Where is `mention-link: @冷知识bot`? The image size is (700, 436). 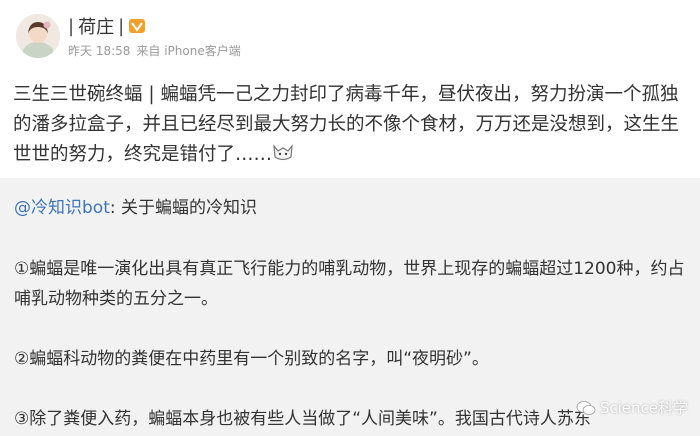 mention-link: @冷知识bot is located at coordinates (62, 208).